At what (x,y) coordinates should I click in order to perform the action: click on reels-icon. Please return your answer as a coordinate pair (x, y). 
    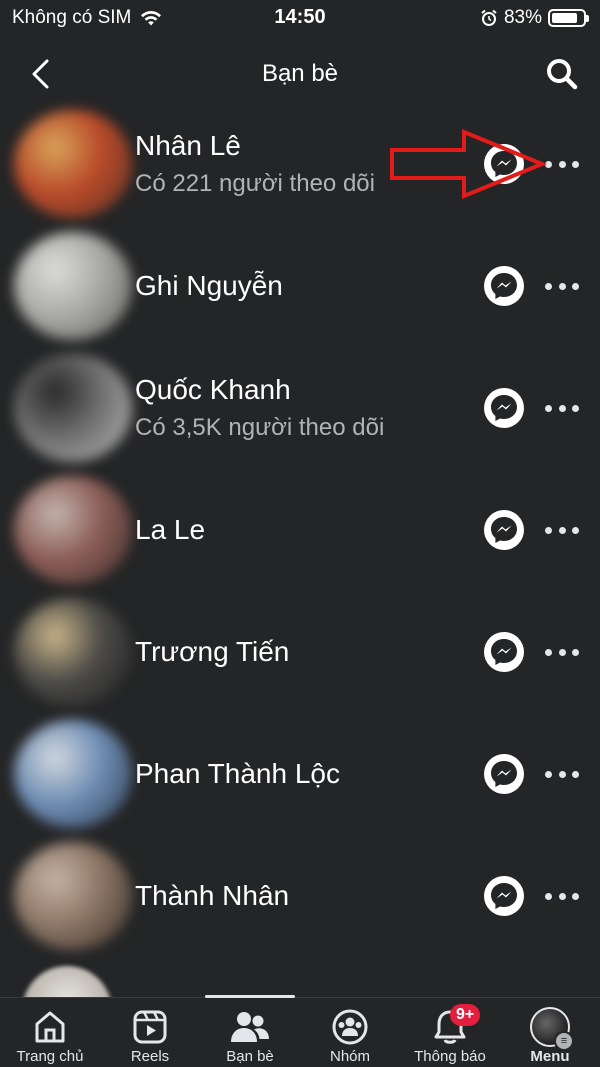
    Looking at the image, I should click on (150, 1027).